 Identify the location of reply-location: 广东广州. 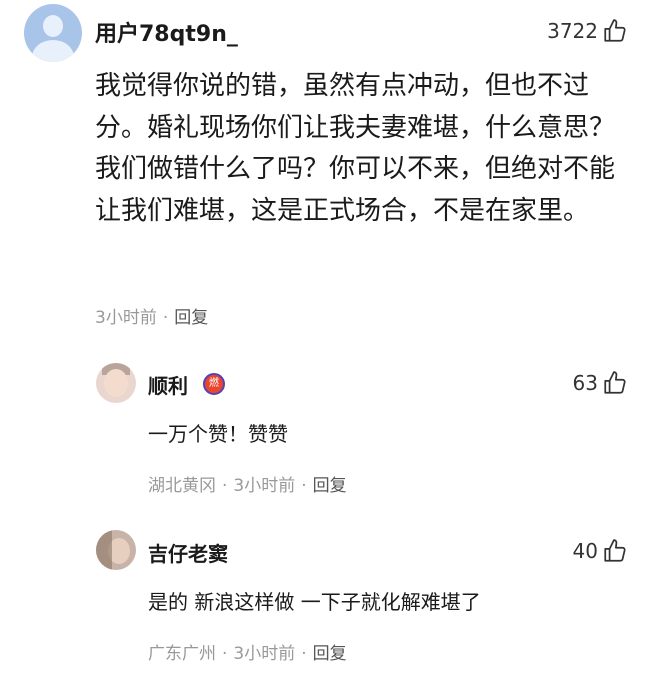
(182, 654).